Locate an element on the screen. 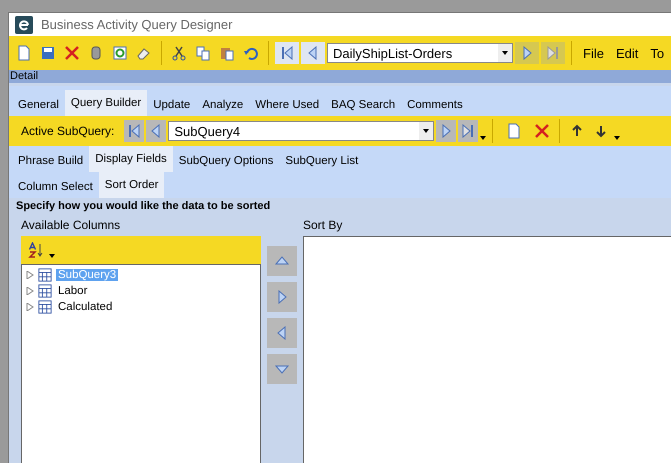  tree-item: Labor is located at coordinates (73, 291).